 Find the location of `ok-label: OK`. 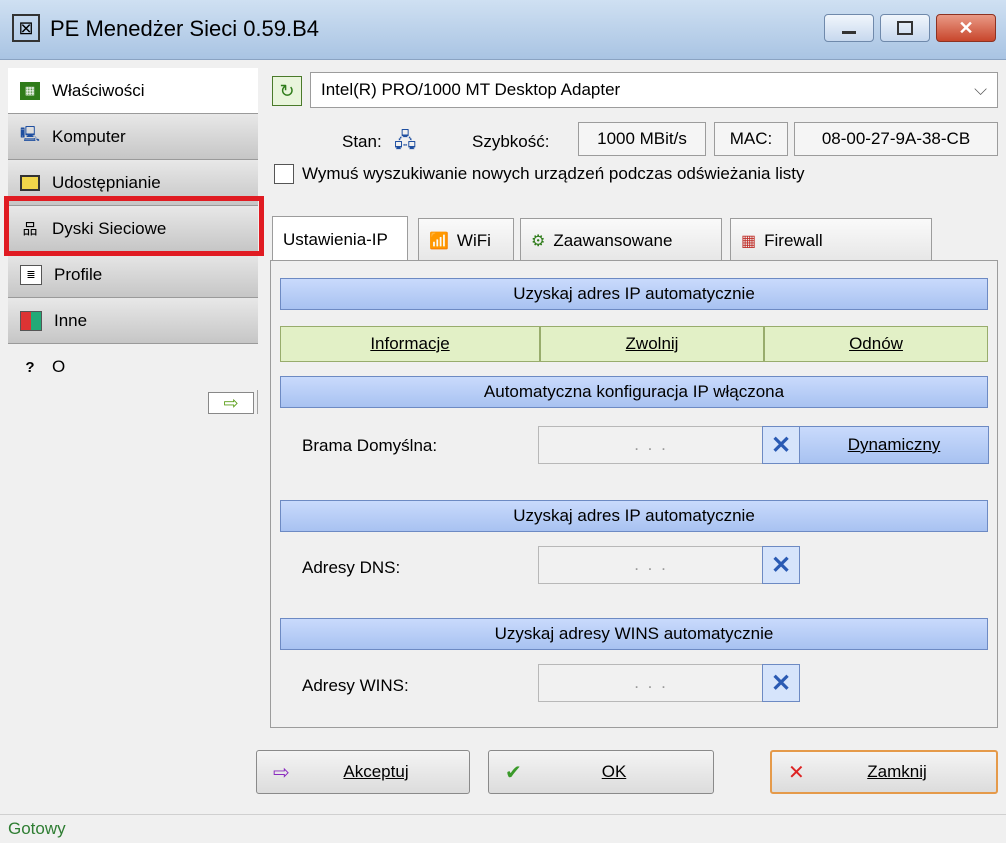

ok-label: OK is located at coordinates (614, 771).